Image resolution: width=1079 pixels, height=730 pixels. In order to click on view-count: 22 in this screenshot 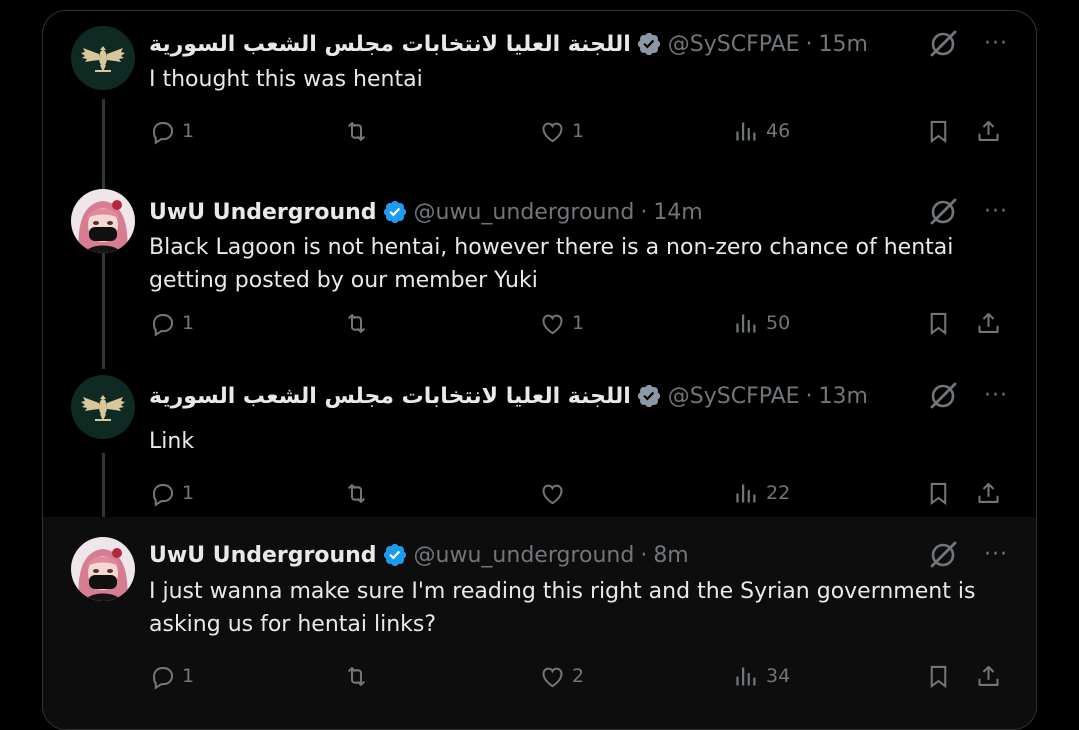, I will do `click(778, 493)`.